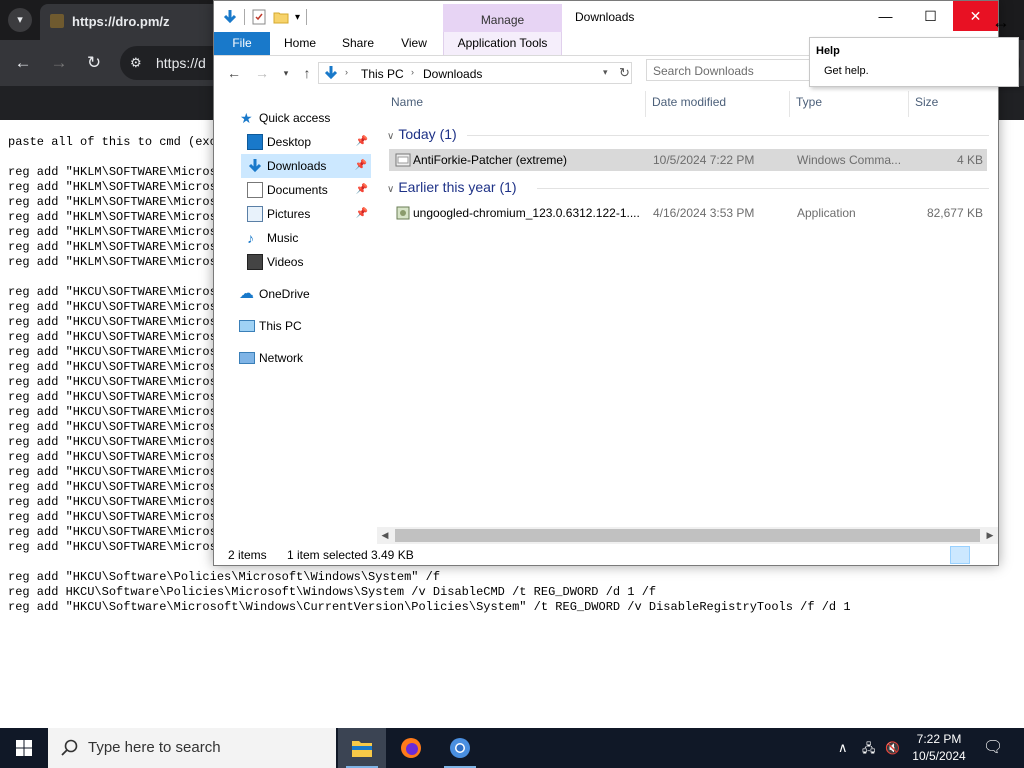 This screenshot has width=1024, height=768. What do you see at coordinates (297, 190) in the screenshot?
I see `nav-label: Documents` at bounding box center [297, 190].